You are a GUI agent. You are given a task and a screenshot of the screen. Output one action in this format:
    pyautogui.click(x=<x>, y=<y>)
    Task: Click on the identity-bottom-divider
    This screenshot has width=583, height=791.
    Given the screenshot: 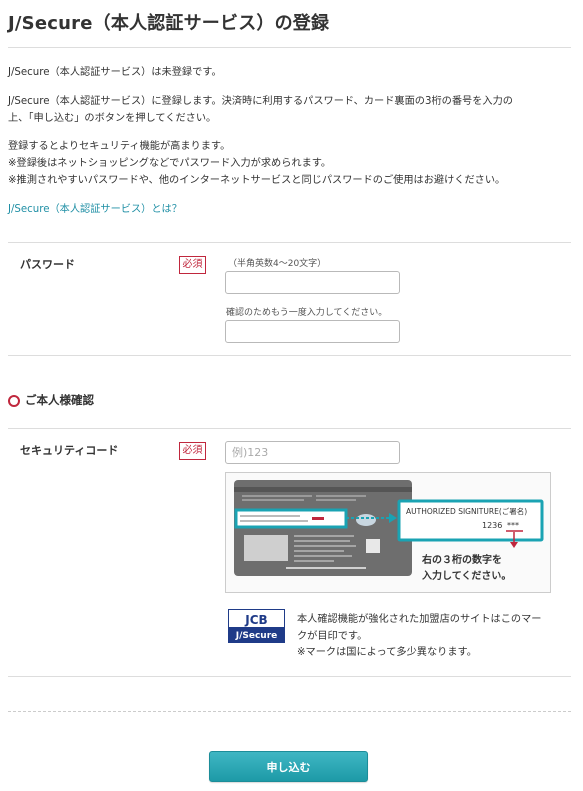 What is the action you would take?
    pyautogui.click(x=289, y=676)
    